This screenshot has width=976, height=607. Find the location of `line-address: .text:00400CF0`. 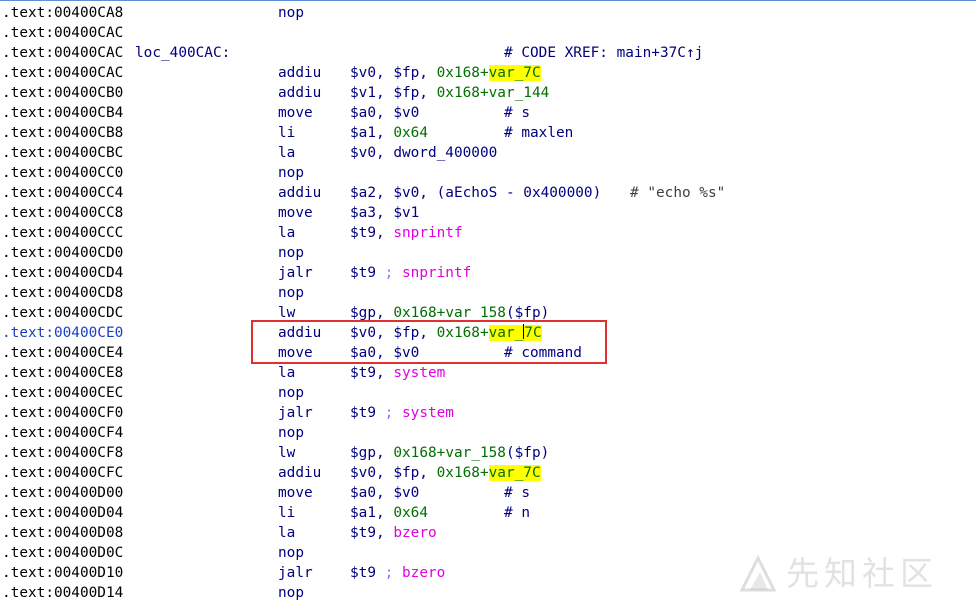

line-address: .text:00400CF0 is located at coordinates (62, 413).